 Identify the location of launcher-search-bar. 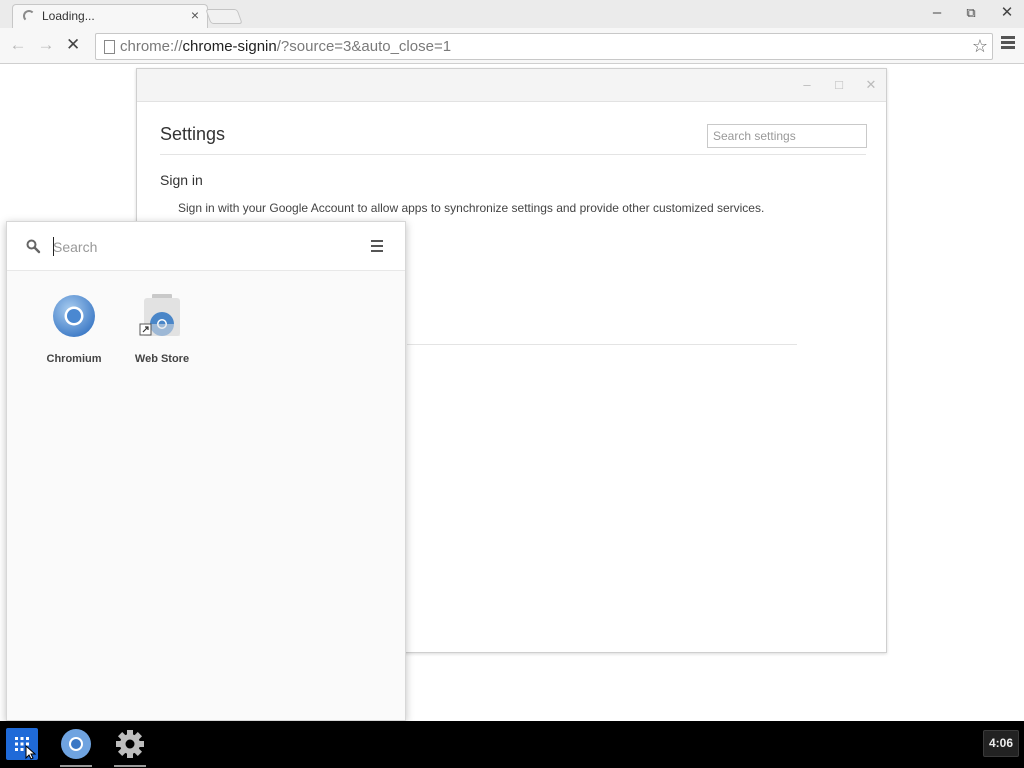
(206, 246).